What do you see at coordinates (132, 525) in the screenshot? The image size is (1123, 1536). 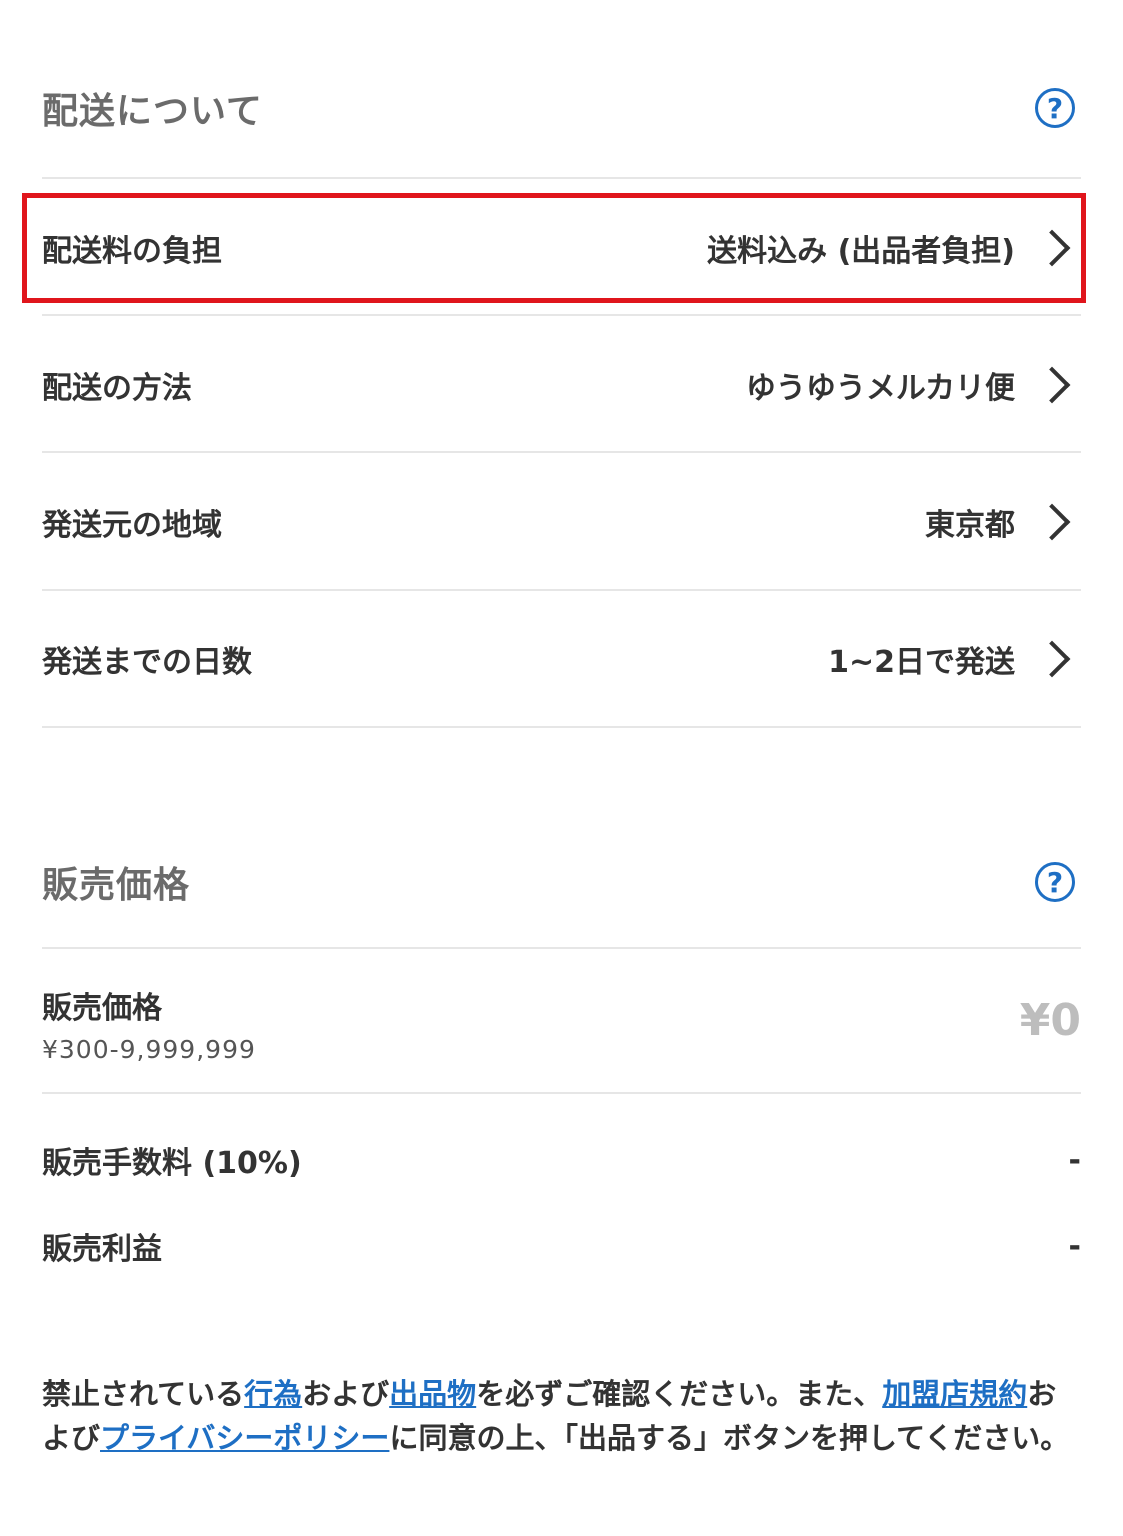 I see `row-label: 発送元の地域` at bounding box center [132, 525].